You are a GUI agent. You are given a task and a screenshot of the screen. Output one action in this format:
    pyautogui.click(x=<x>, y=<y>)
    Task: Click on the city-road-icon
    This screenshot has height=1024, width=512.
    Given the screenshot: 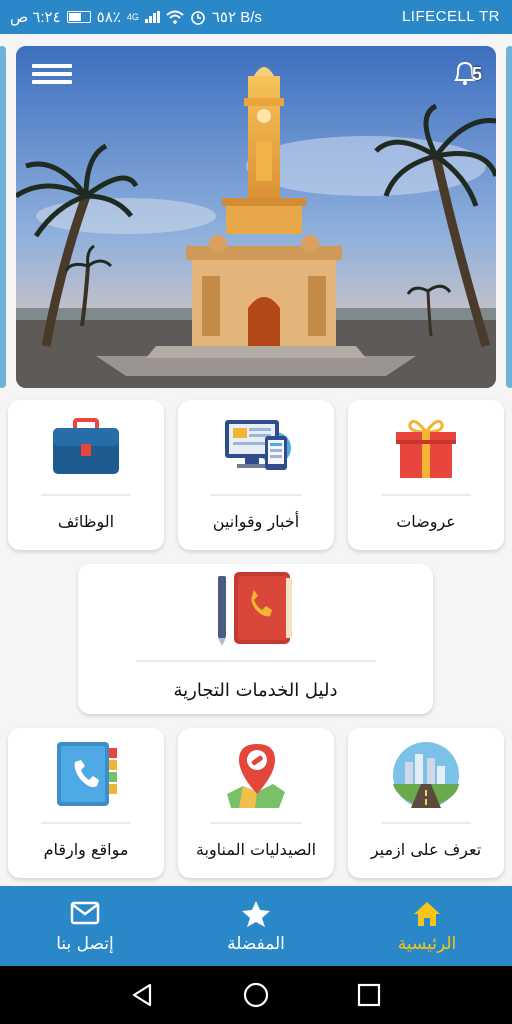 What is the action you would take?
    pyautogui.click(x=426, y=775)
    